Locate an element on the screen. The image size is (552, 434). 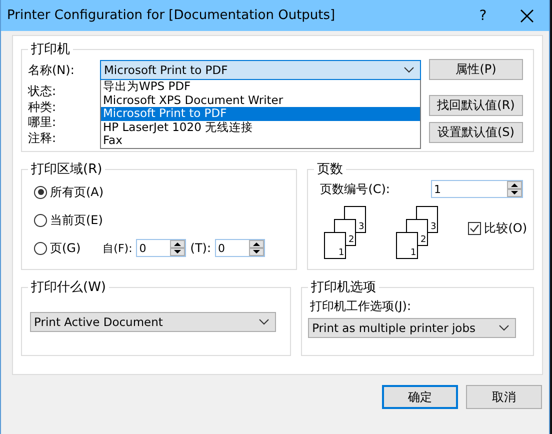
radio-option: 所有页(A) is located at coordinates (69, 192).